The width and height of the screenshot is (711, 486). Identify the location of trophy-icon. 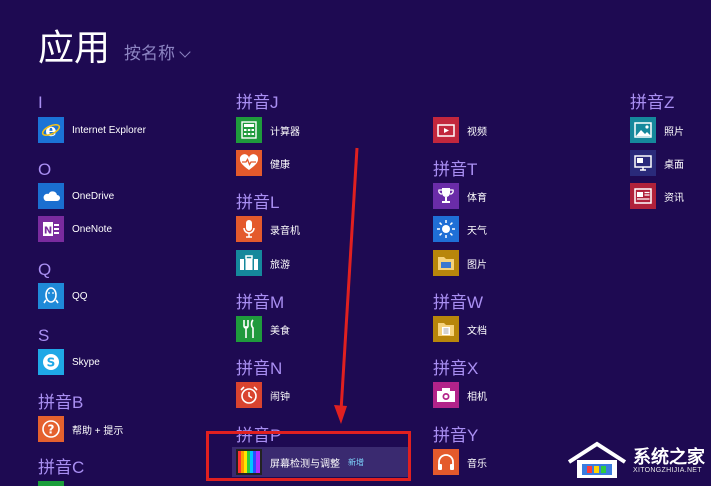
(446, 196).